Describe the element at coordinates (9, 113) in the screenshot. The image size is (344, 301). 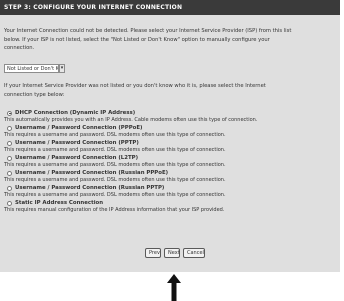
I see `radio-dhcp` at that location.